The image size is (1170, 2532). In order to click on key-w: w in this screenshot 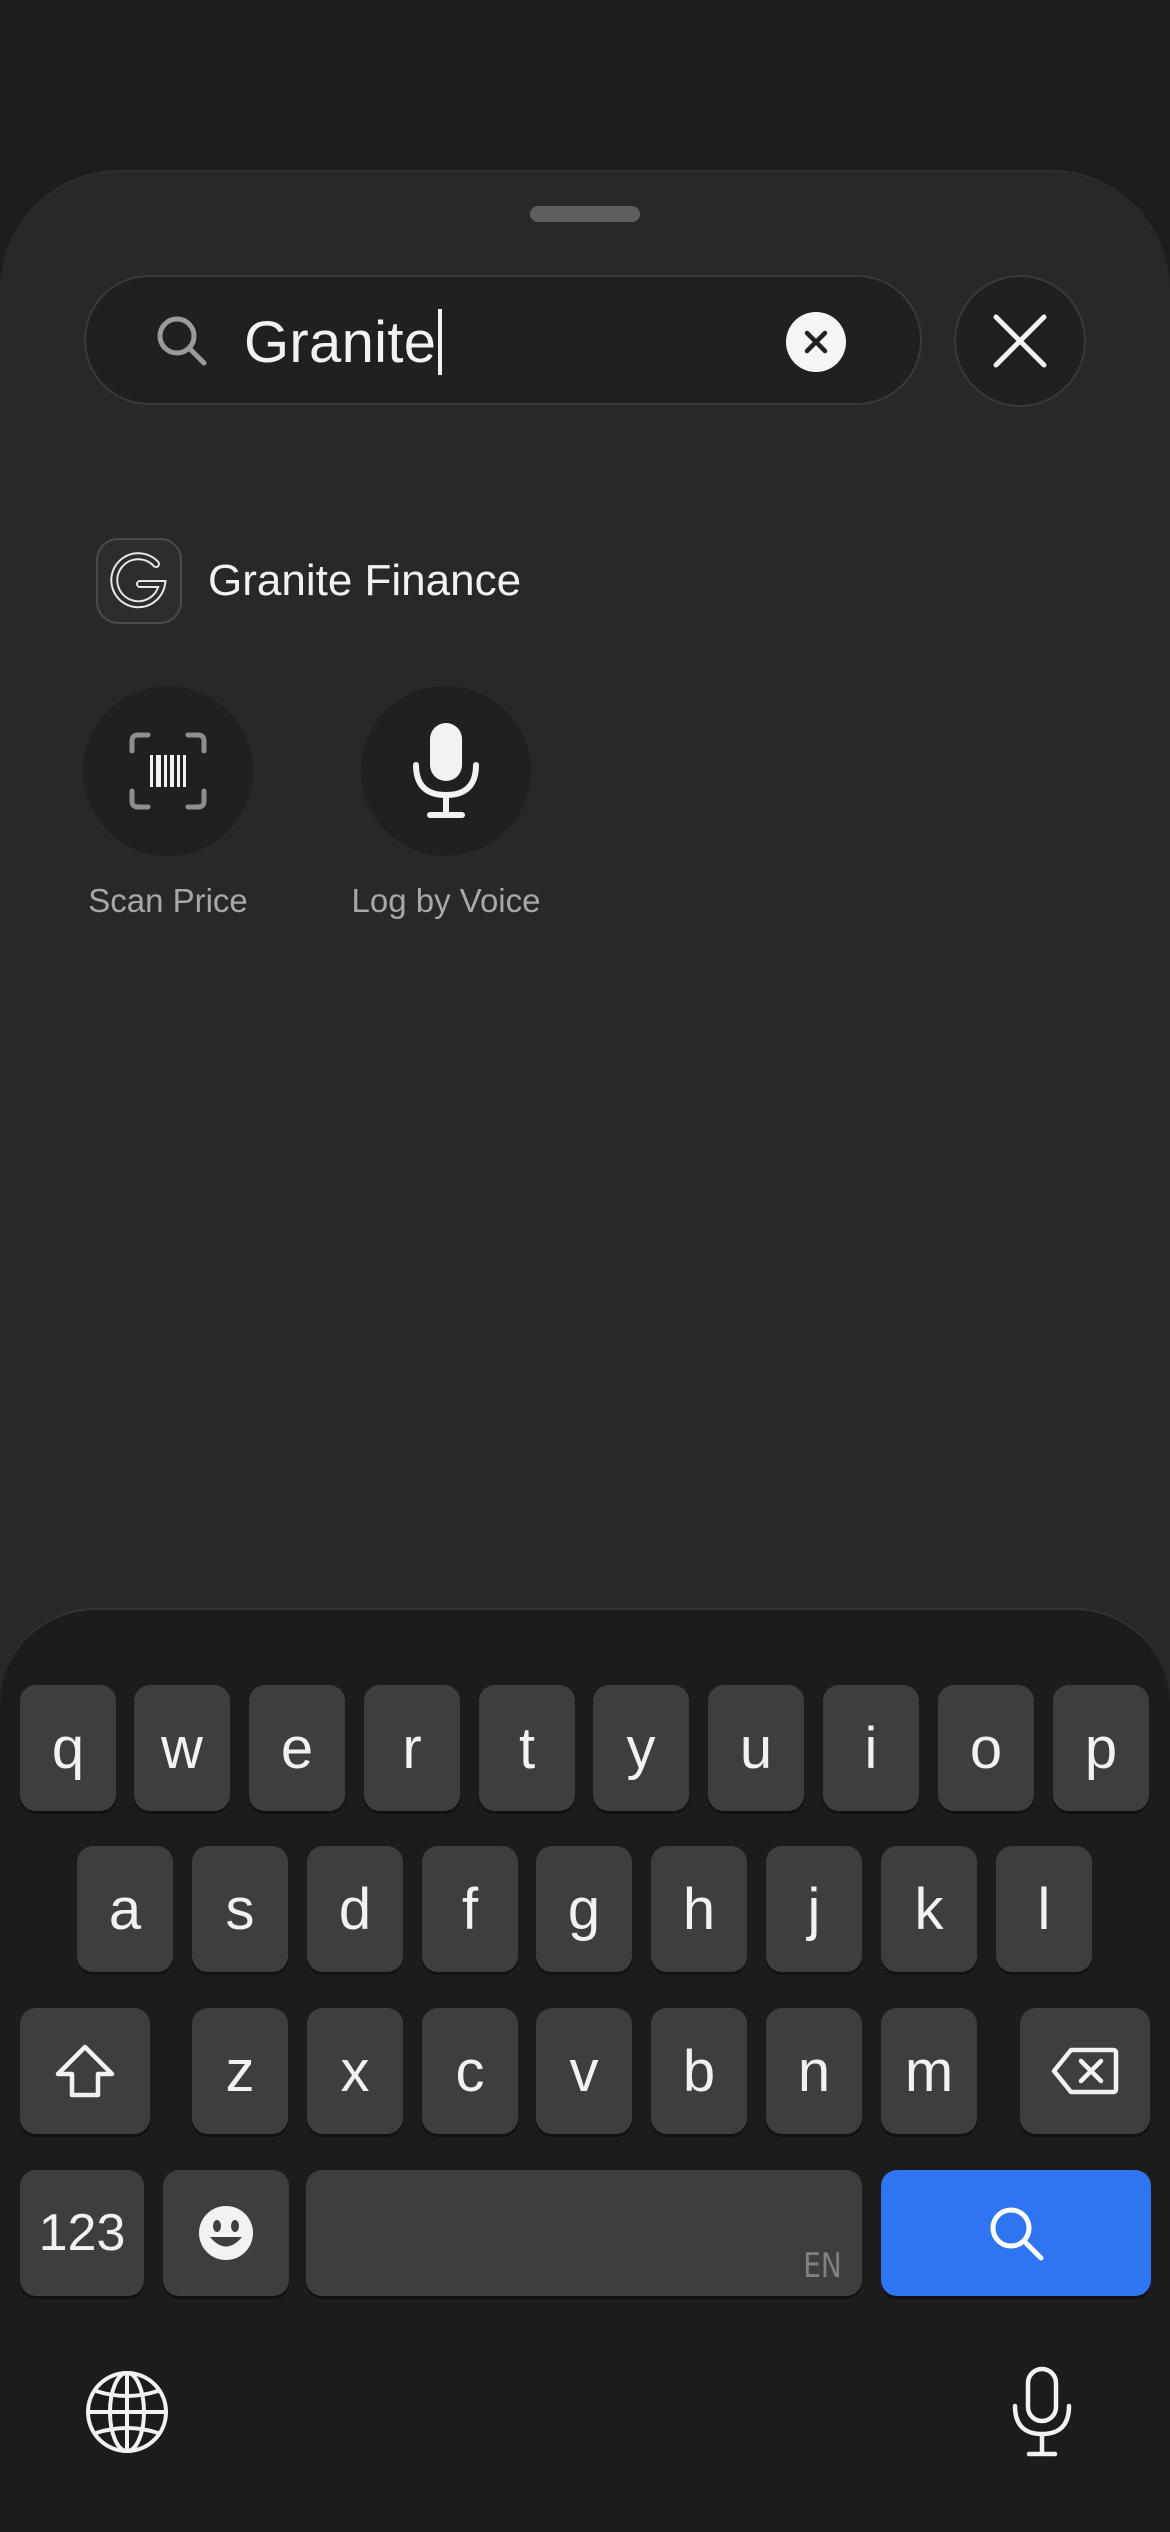, I will do `click(182, 1748)`.